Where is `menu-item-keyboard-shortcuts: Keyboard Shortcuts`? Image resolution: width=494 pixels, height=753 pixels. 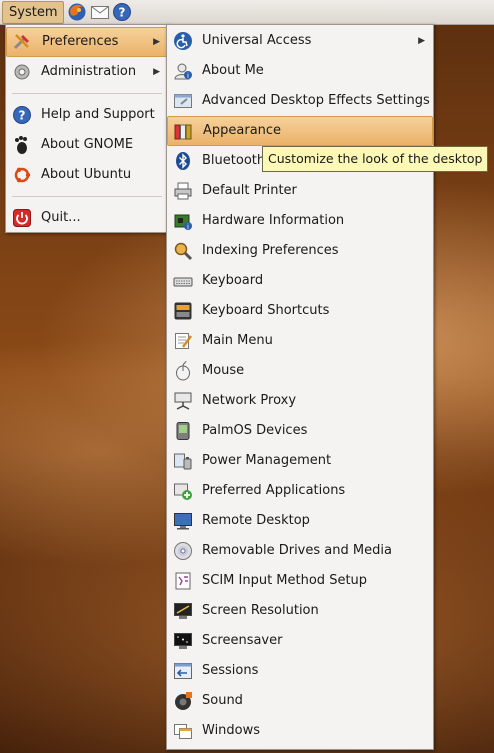 menu-item-keyboard-shortcuts: Keyboard Shortcuts is located at coordinates (300, 311).